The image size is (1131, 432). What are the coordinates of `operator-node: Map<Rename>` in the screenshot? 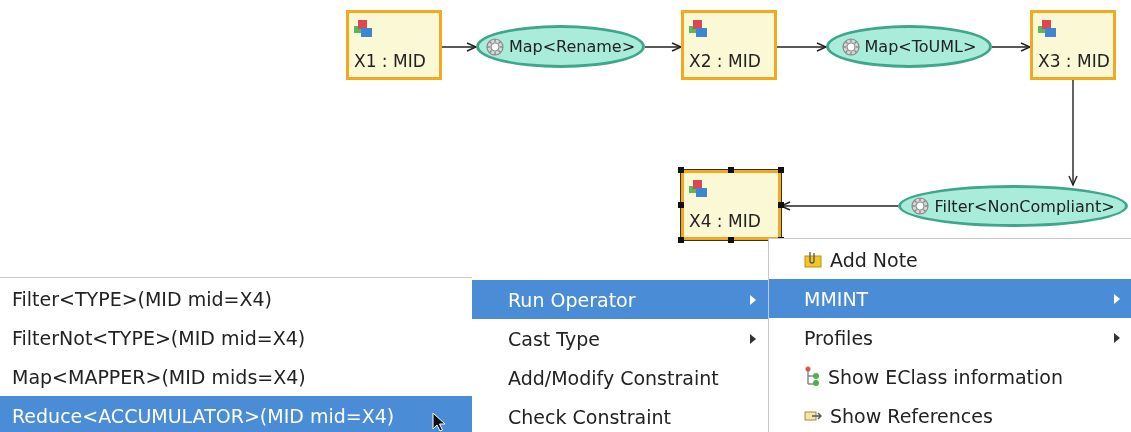 It's located at (560, 46).